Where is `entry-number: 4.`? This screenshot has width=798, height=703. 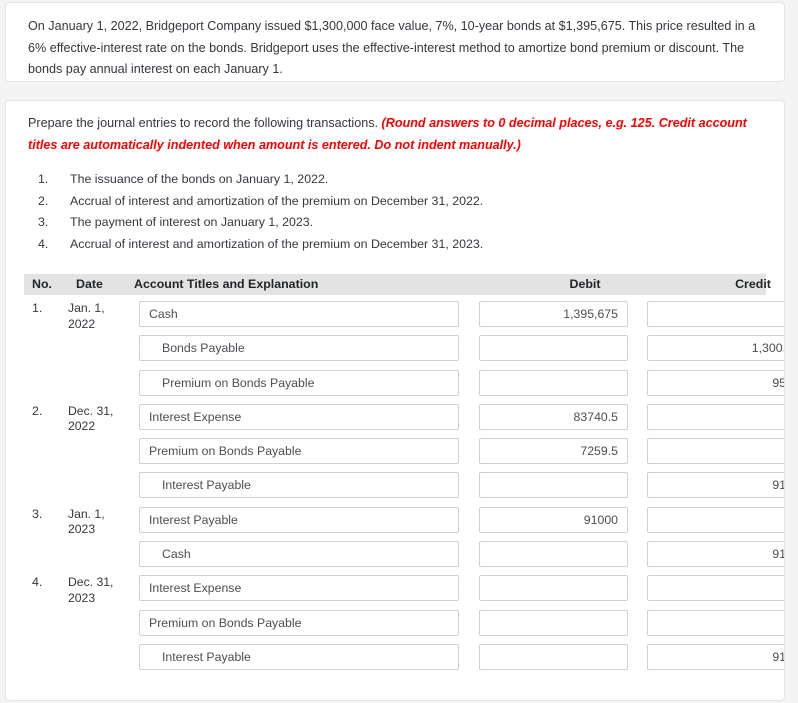
entry-number: 4. is located at coordinates (37, 582).